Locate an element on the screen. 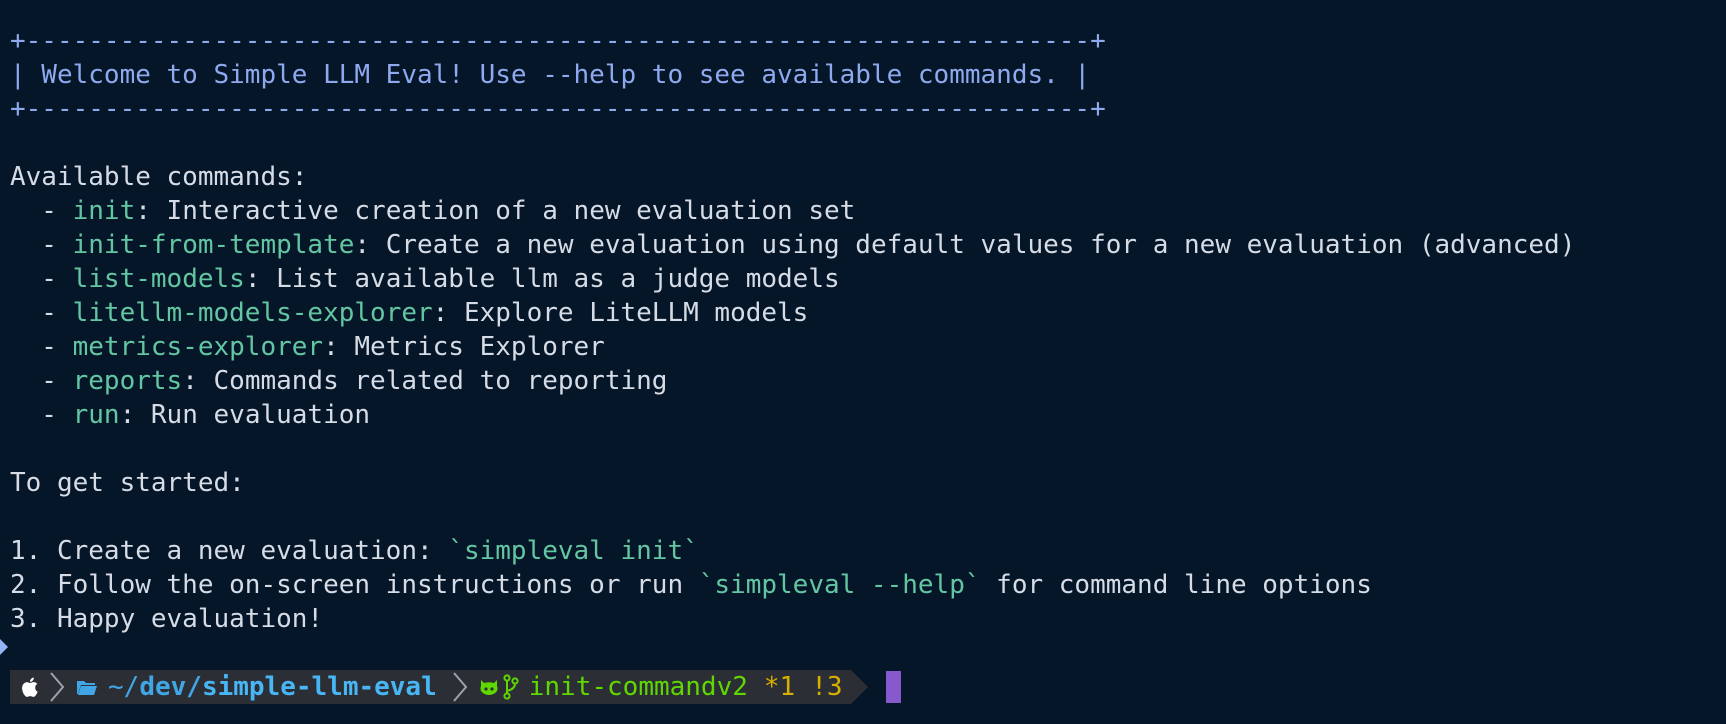 Image resolution: width=1726 pixels, height=724 pixels. github-icon is located at coordinates (489, 687).